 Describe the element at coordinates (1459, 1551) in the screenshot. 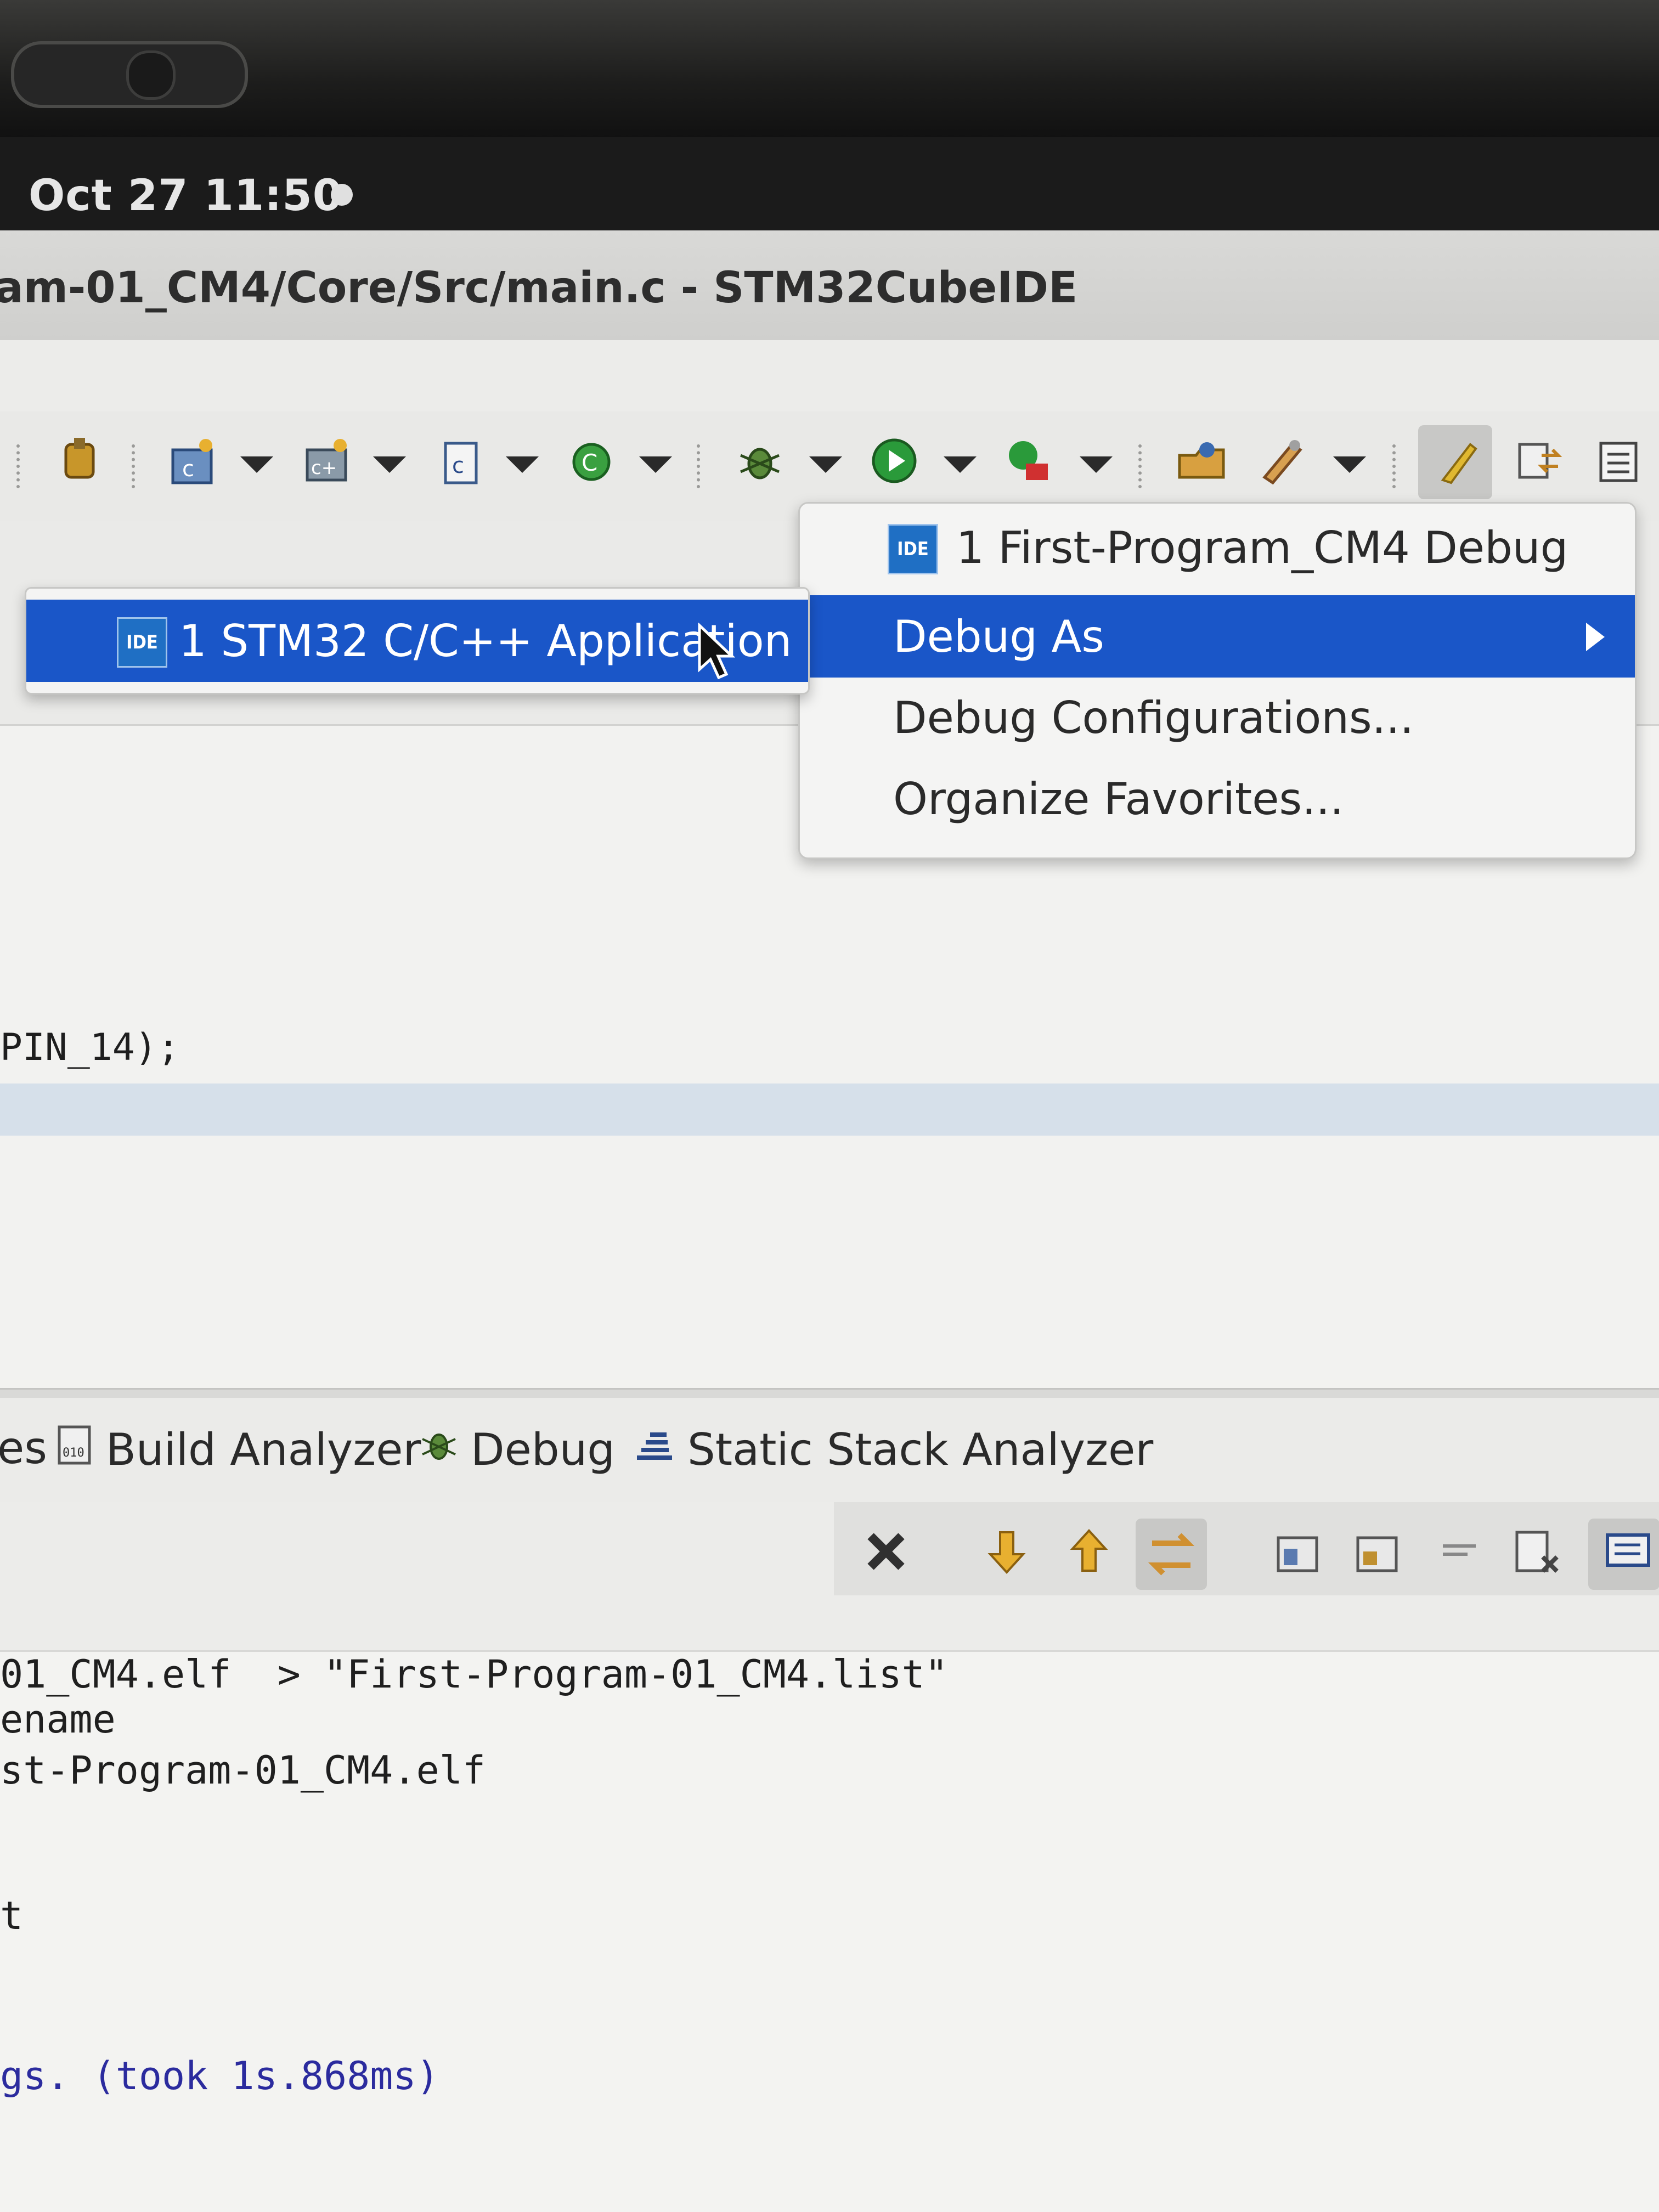

I see `align-lines-icon` at that location.